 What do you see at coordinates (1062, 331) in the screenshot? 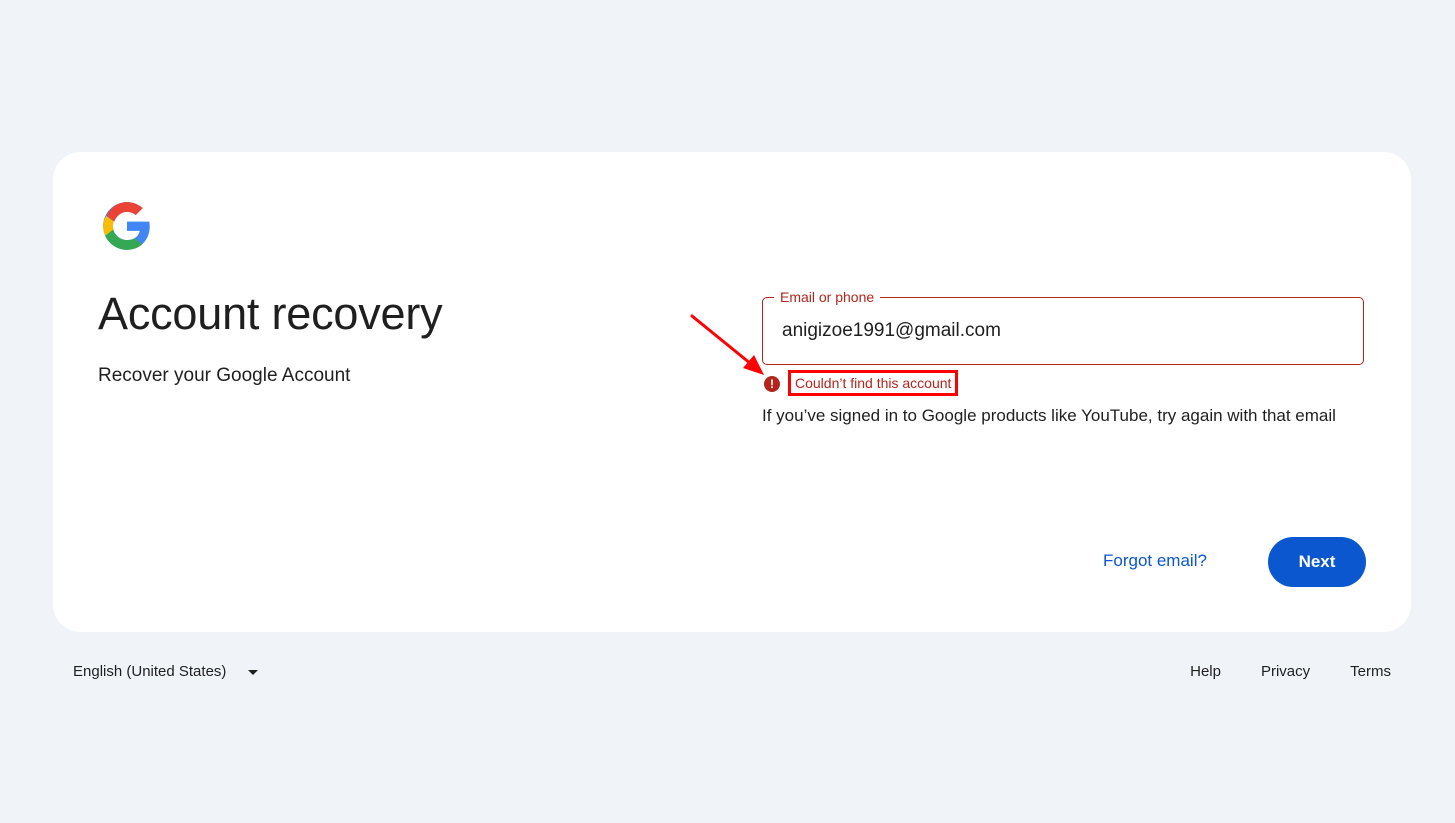
I see `email-input` at bounding box center [1062, 331].